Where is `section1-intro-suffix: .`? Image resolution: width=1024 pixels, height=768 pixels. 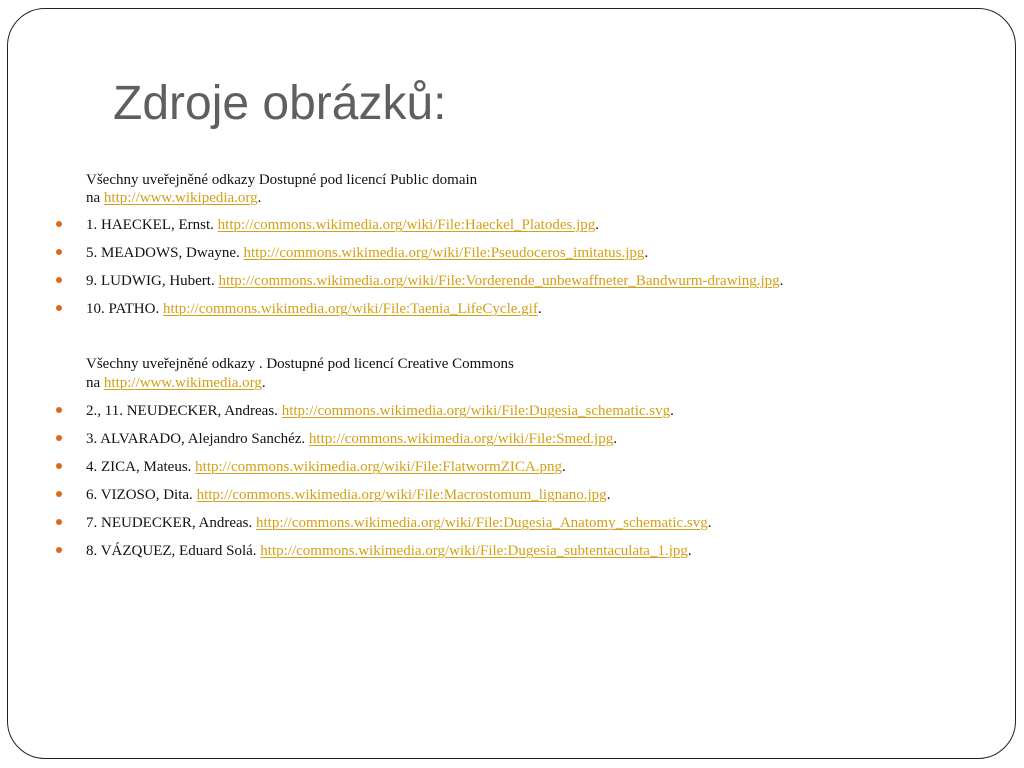
section1-intro-suffix: . is located at coordinates (259, 198).